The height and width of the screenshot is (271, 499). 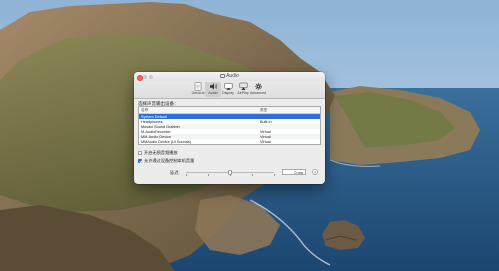 What do you see at coordinates (315, 172) in the screenshot?
I see `help-button: ?` at bounding box center [315, 172].